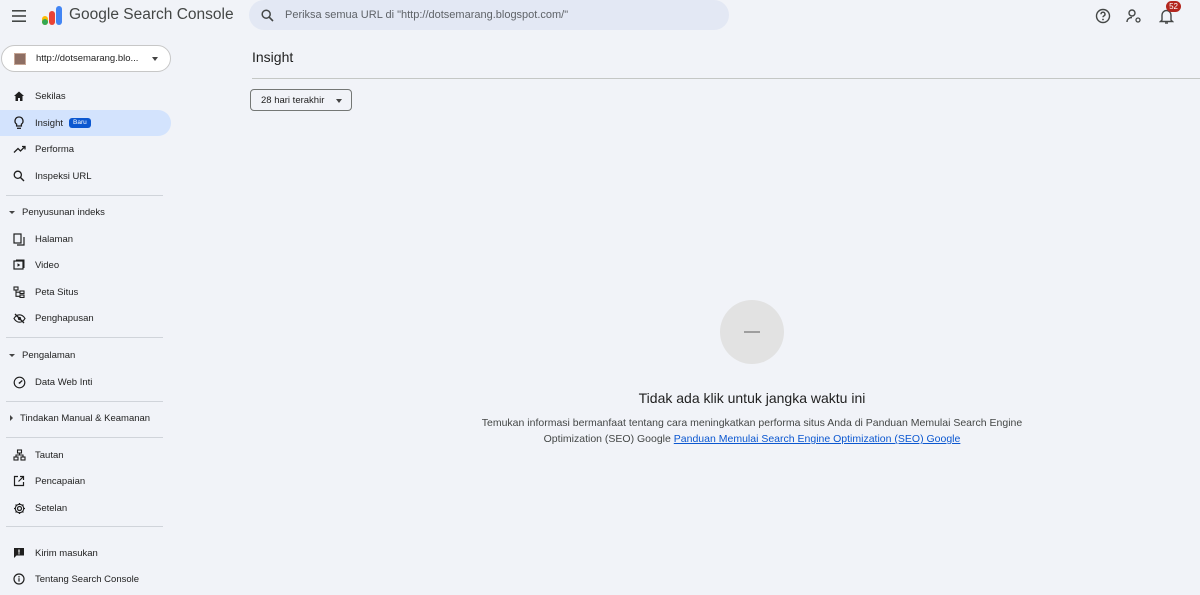  What do you see at coordinates (80, 123) in the screenshot?
I see `new-badge: Baru` at bounding box center [80, 123].